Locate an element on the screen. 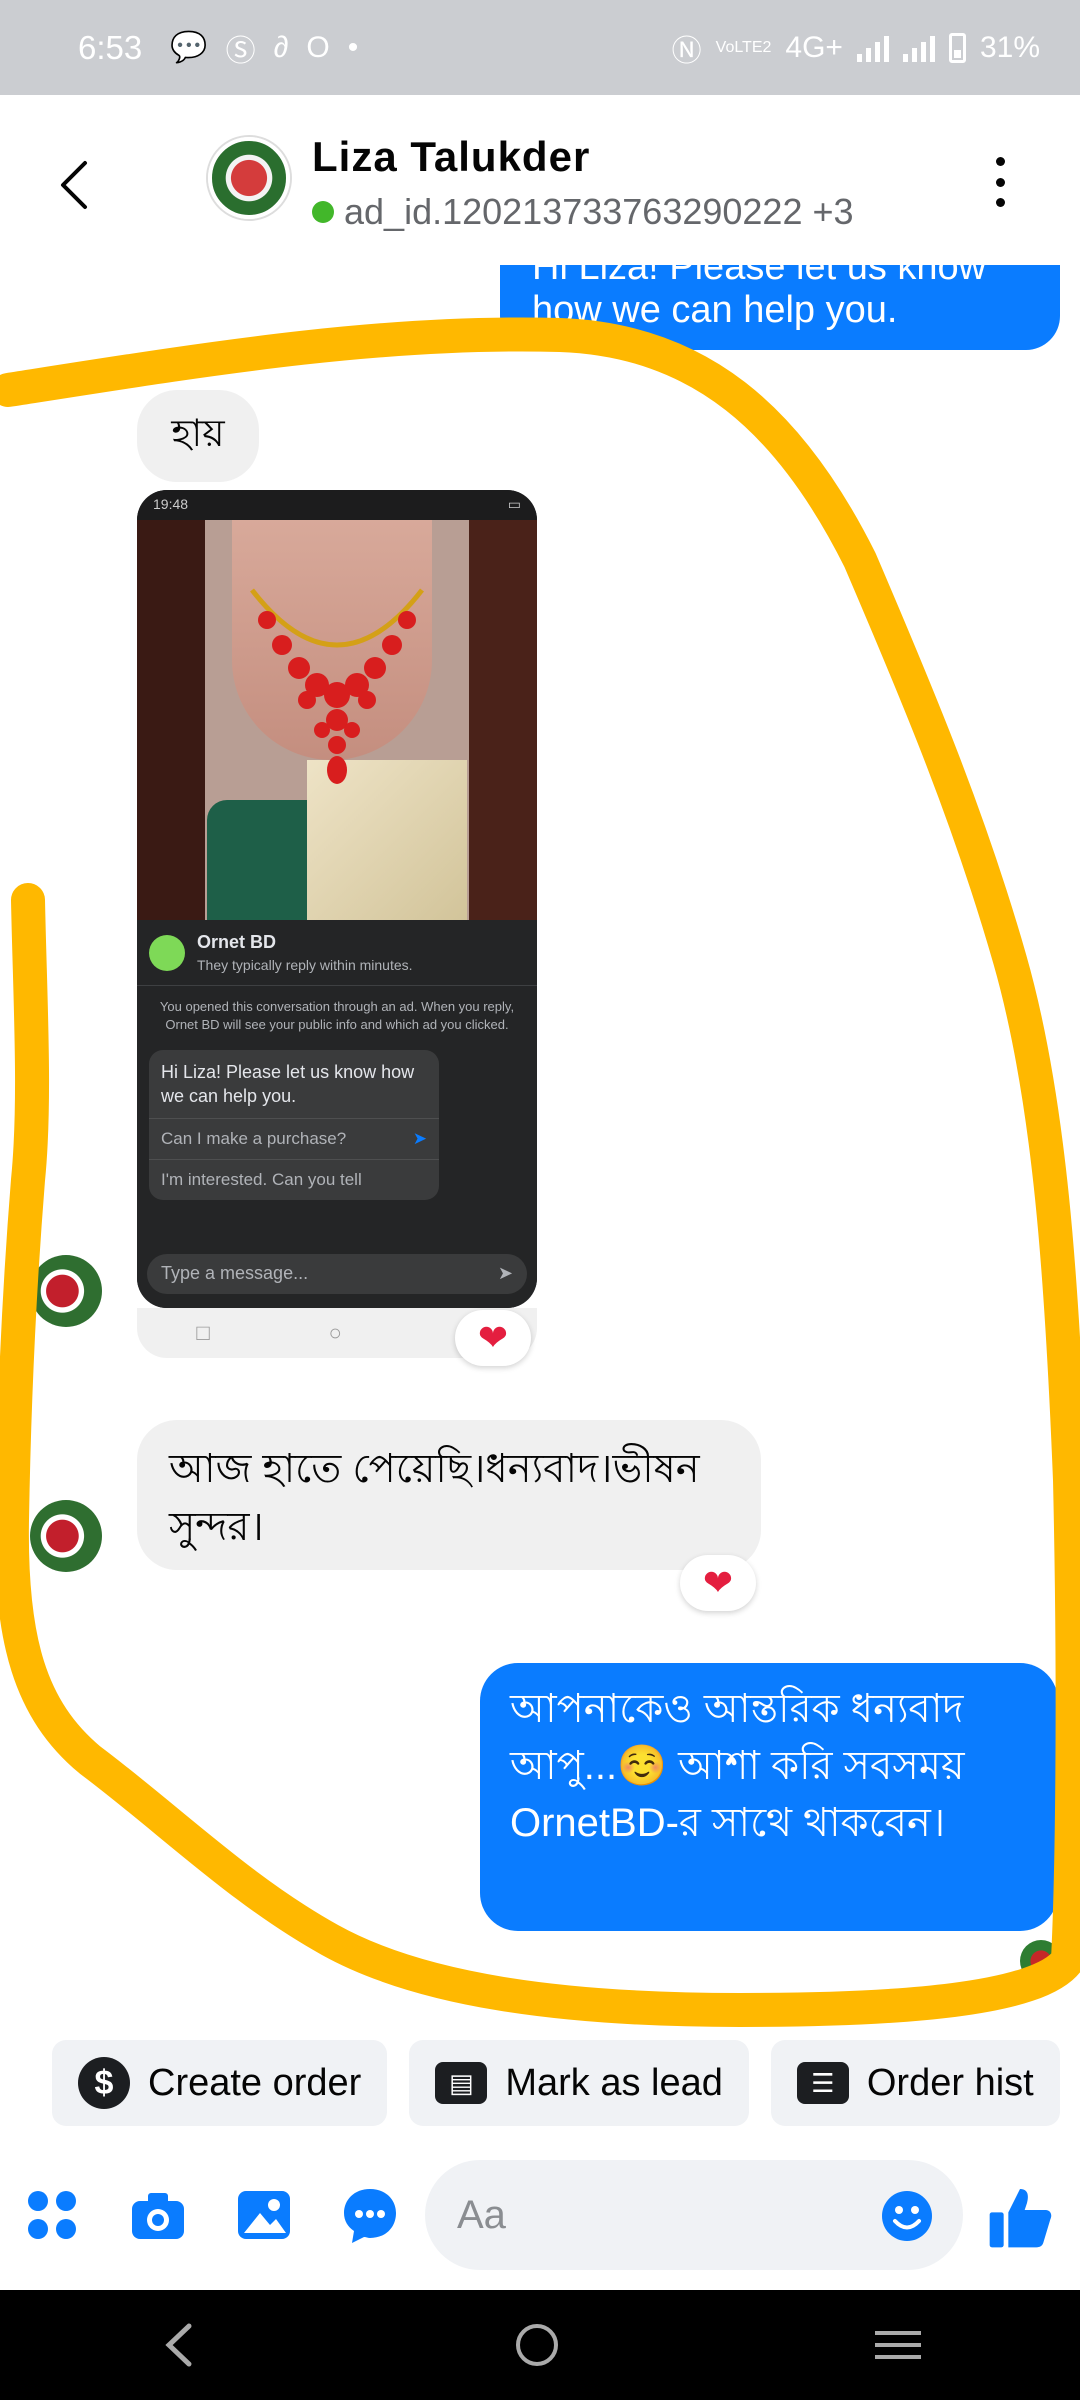 The width and height of the screenshot is (1080, 2400). send-icon: ➤ is located at coordinates (419, 1138).